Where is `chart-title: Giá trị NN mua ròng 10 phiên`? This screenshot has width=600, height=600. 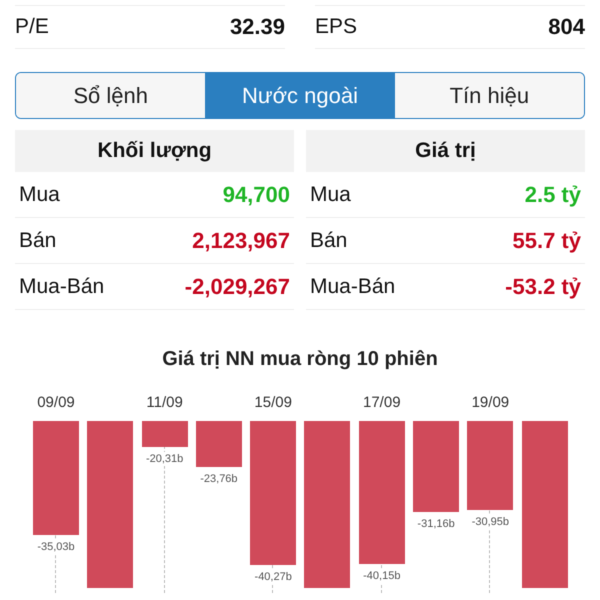 chart-title: Giá trị NN mua ròng 10 phiên is located at coordinates (300, 359).